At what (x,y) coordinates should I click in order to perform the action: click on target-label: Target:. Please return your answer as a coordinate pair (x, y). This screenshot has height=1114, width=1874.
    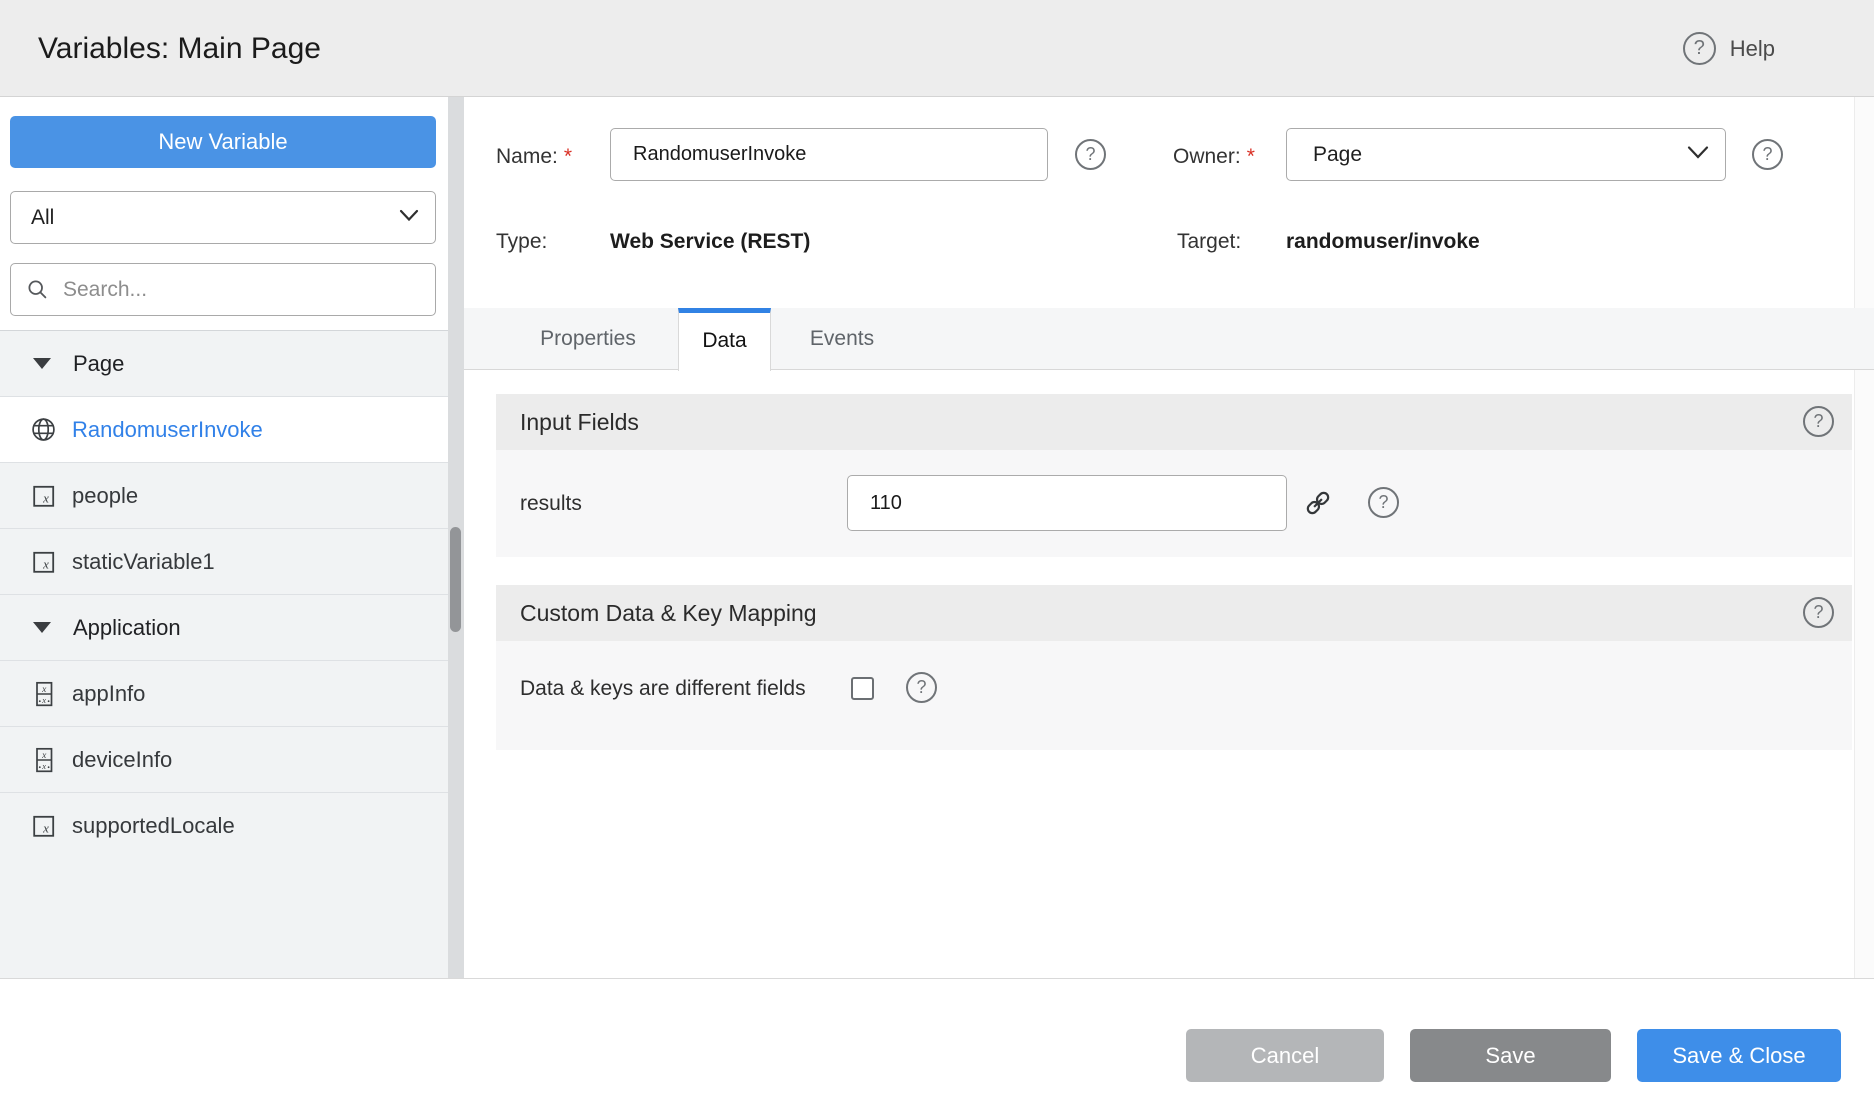
    Looking at the image, I should click on (1209, 241).